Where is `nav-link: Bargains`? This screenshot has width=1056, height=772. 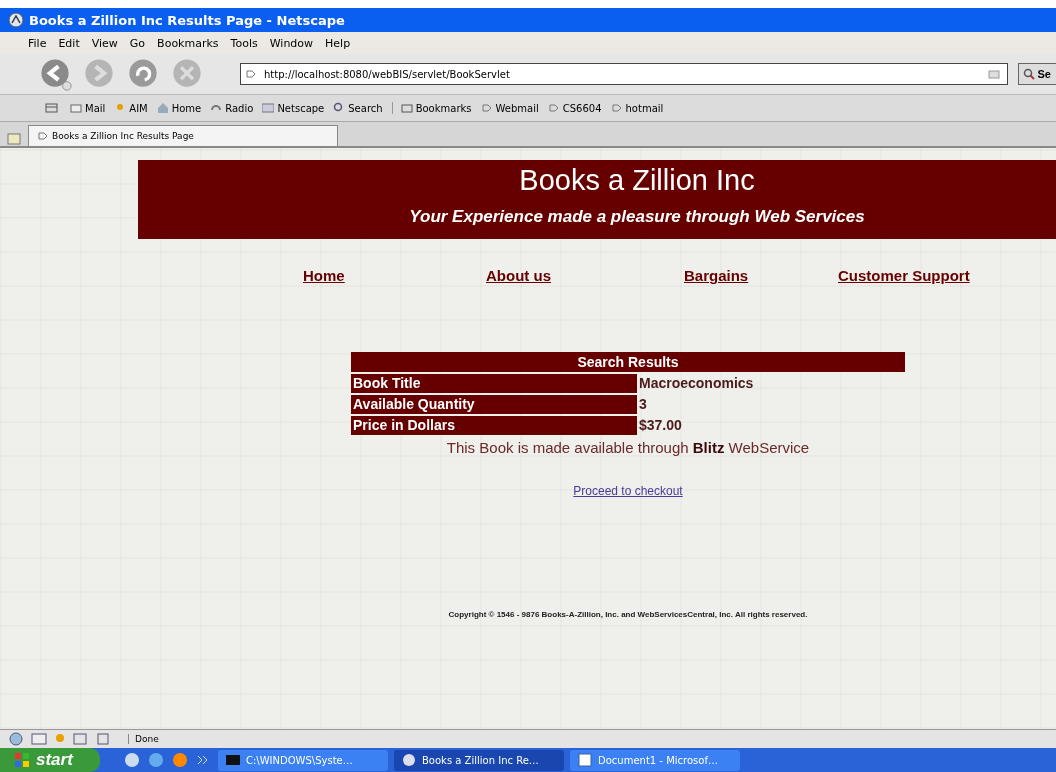
nav-link: Bargains is located at coordinates (761, 275).